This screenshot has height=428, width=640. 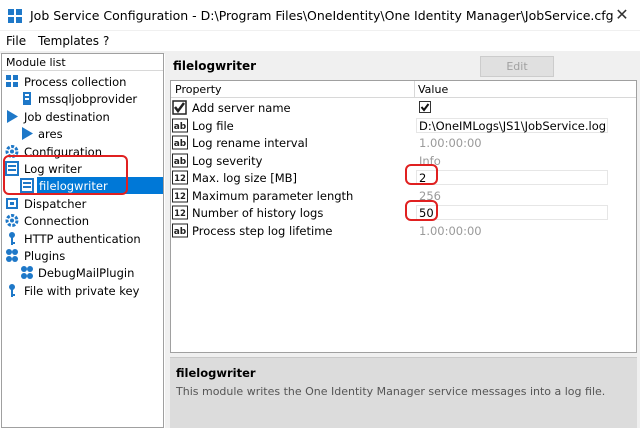 What do you see at coordinates (403, 160) in the screenshot?
I see `property-row-log-severity: ab Log severity Info` at bounding box center [403, 160].